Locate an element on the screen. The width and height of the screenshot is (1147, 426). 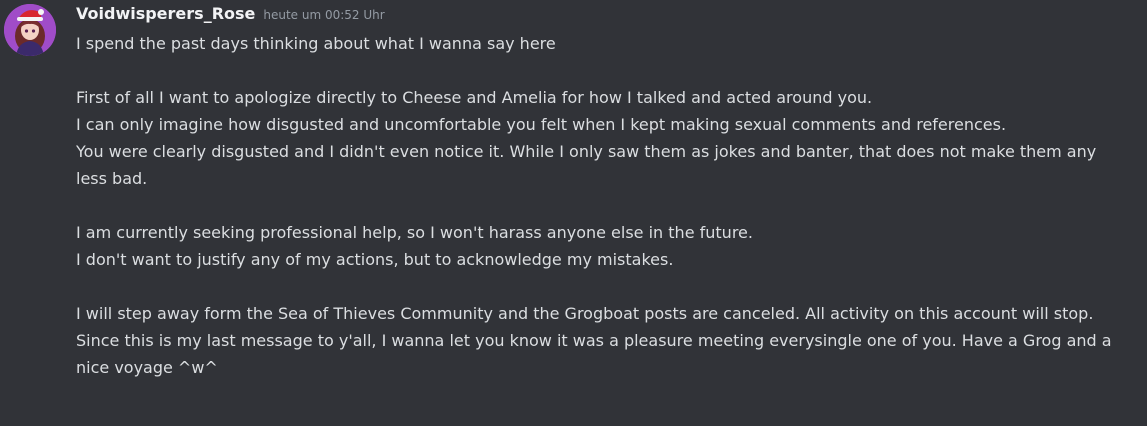
user-avatar-icon is located at coordinates (30, 30).